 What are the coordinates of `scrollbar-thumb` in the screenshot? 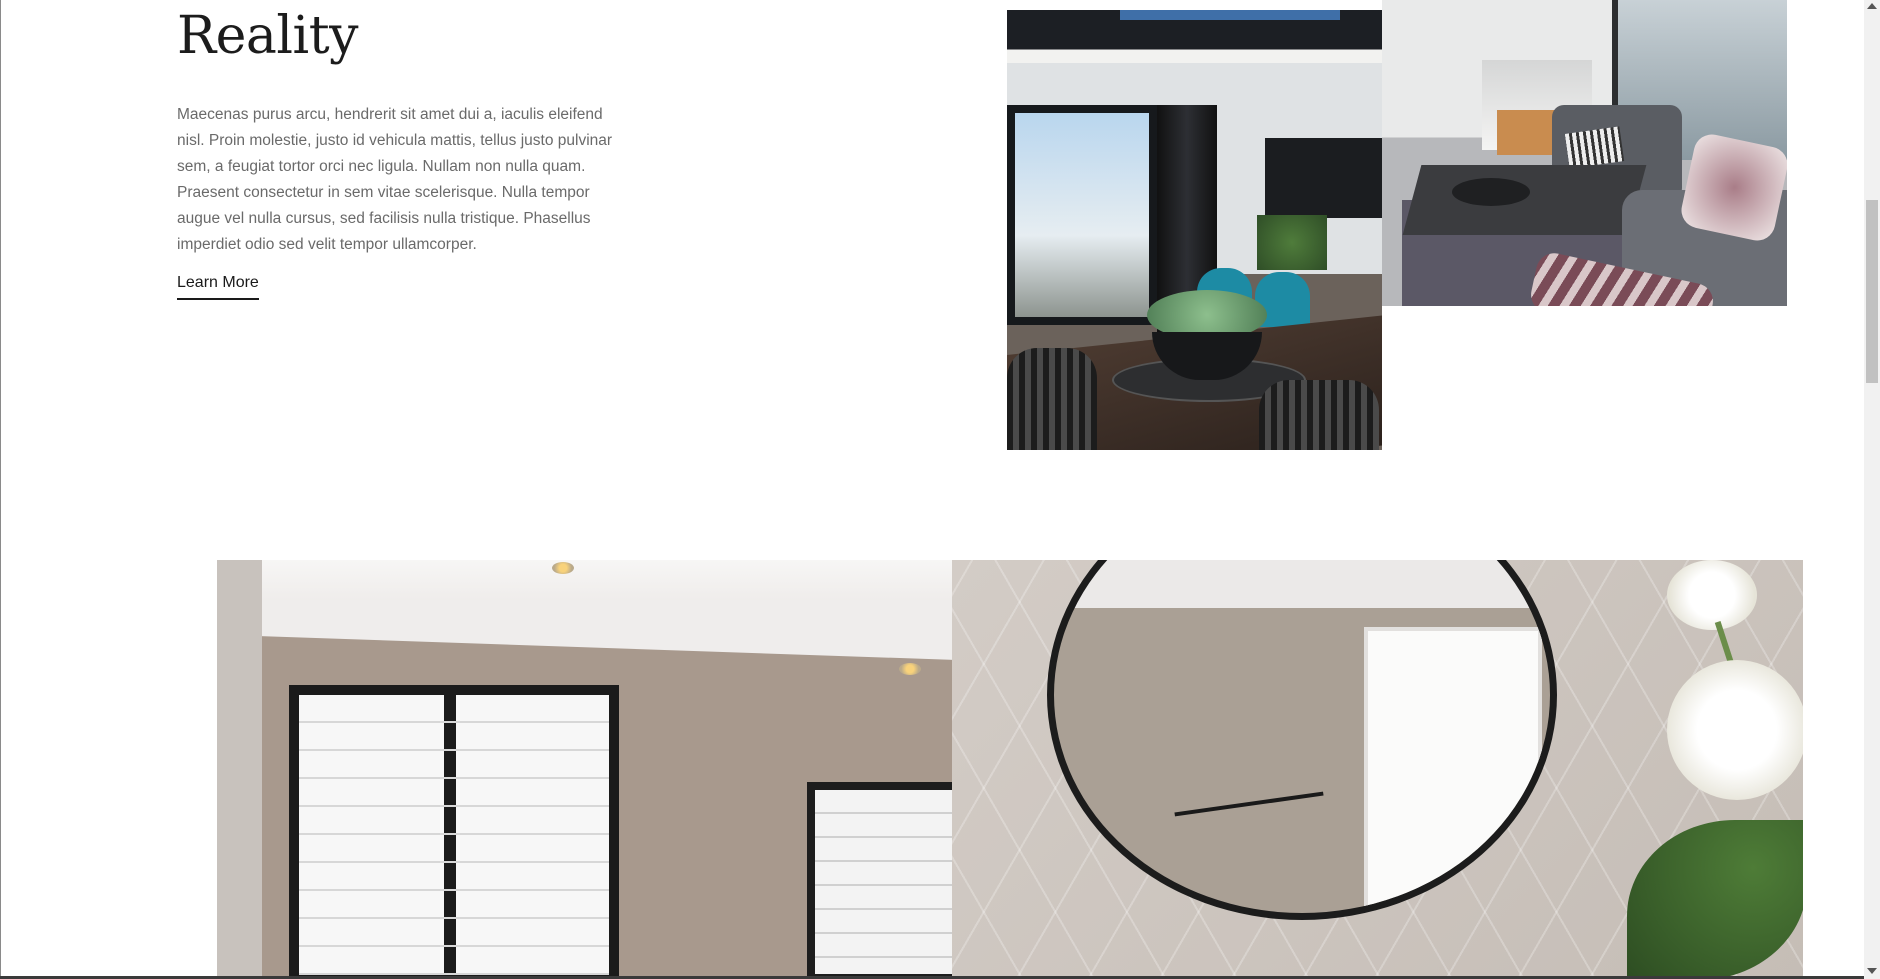 It's located at (1872, 291).